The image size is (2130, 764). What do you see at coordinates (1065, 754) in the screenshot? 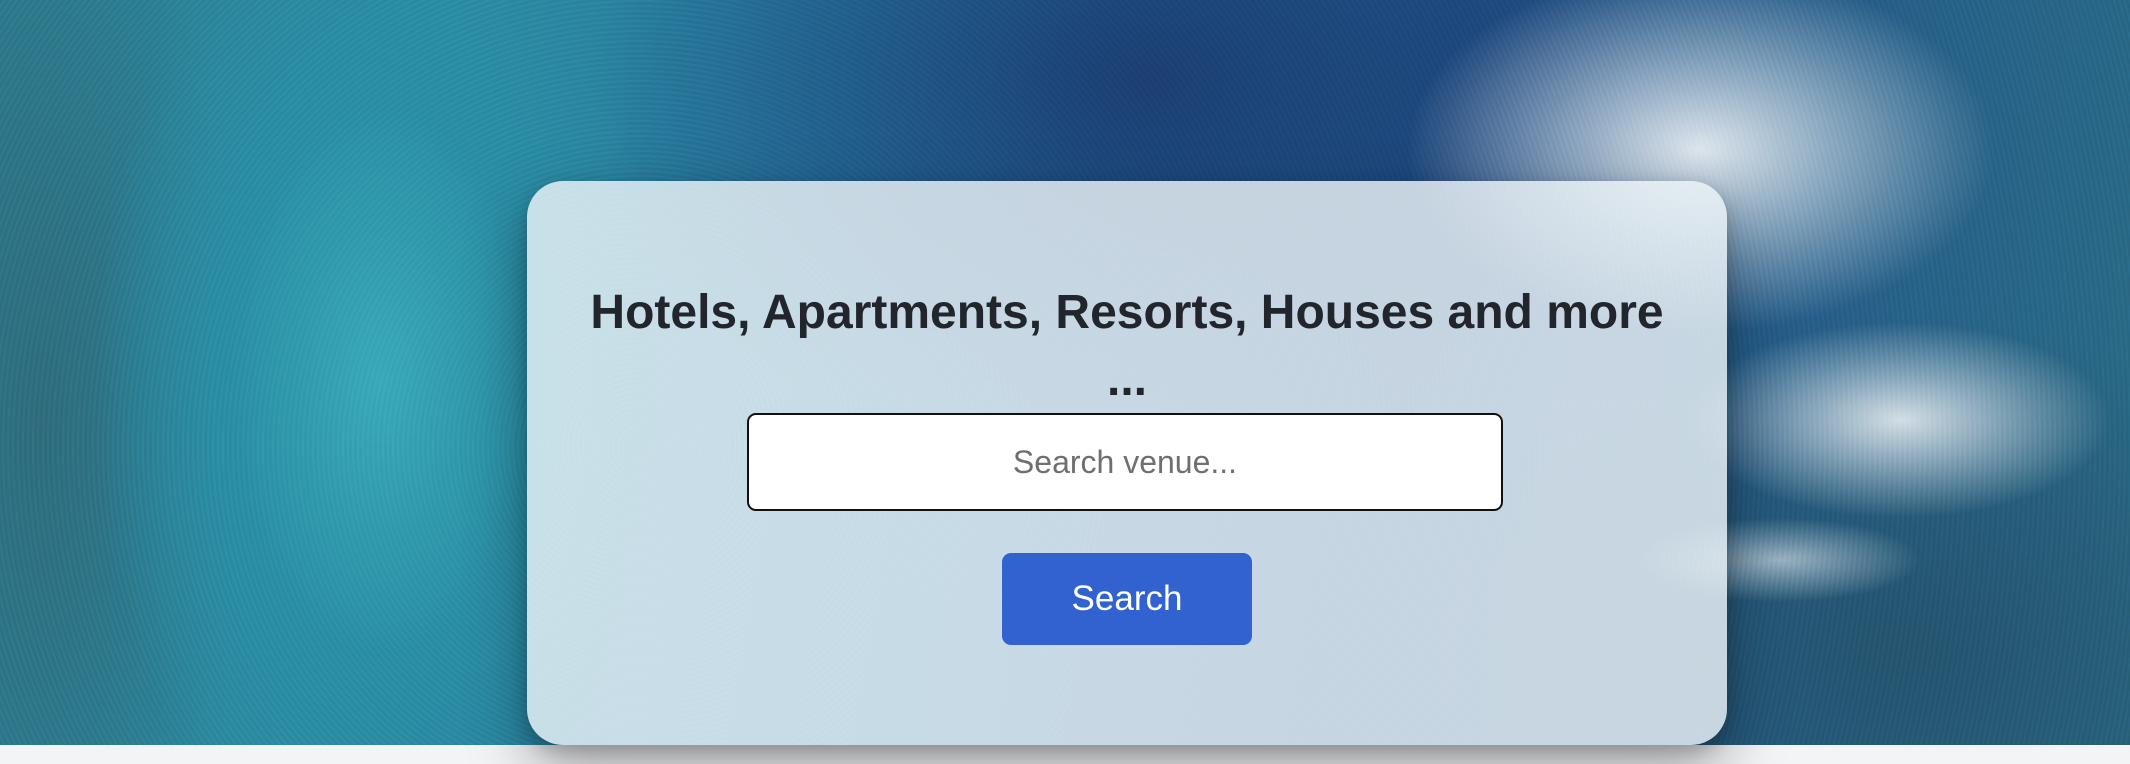
I see `page-bottom-strip` at bounding box center [1065, 754].